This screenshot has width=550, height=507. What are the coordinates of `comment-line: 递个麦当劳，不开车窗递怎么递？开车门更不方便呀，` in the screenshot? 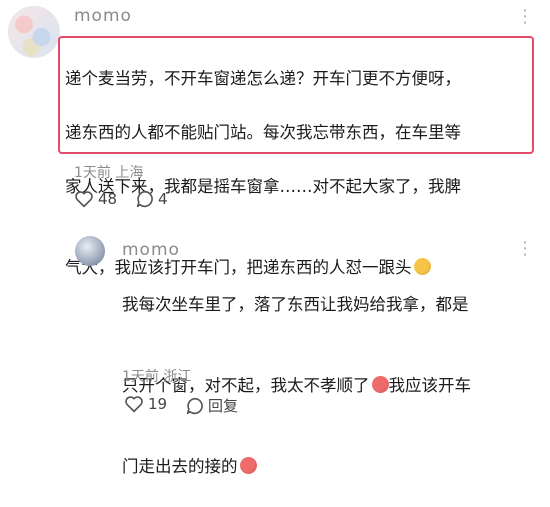 It's located at (263, 78).